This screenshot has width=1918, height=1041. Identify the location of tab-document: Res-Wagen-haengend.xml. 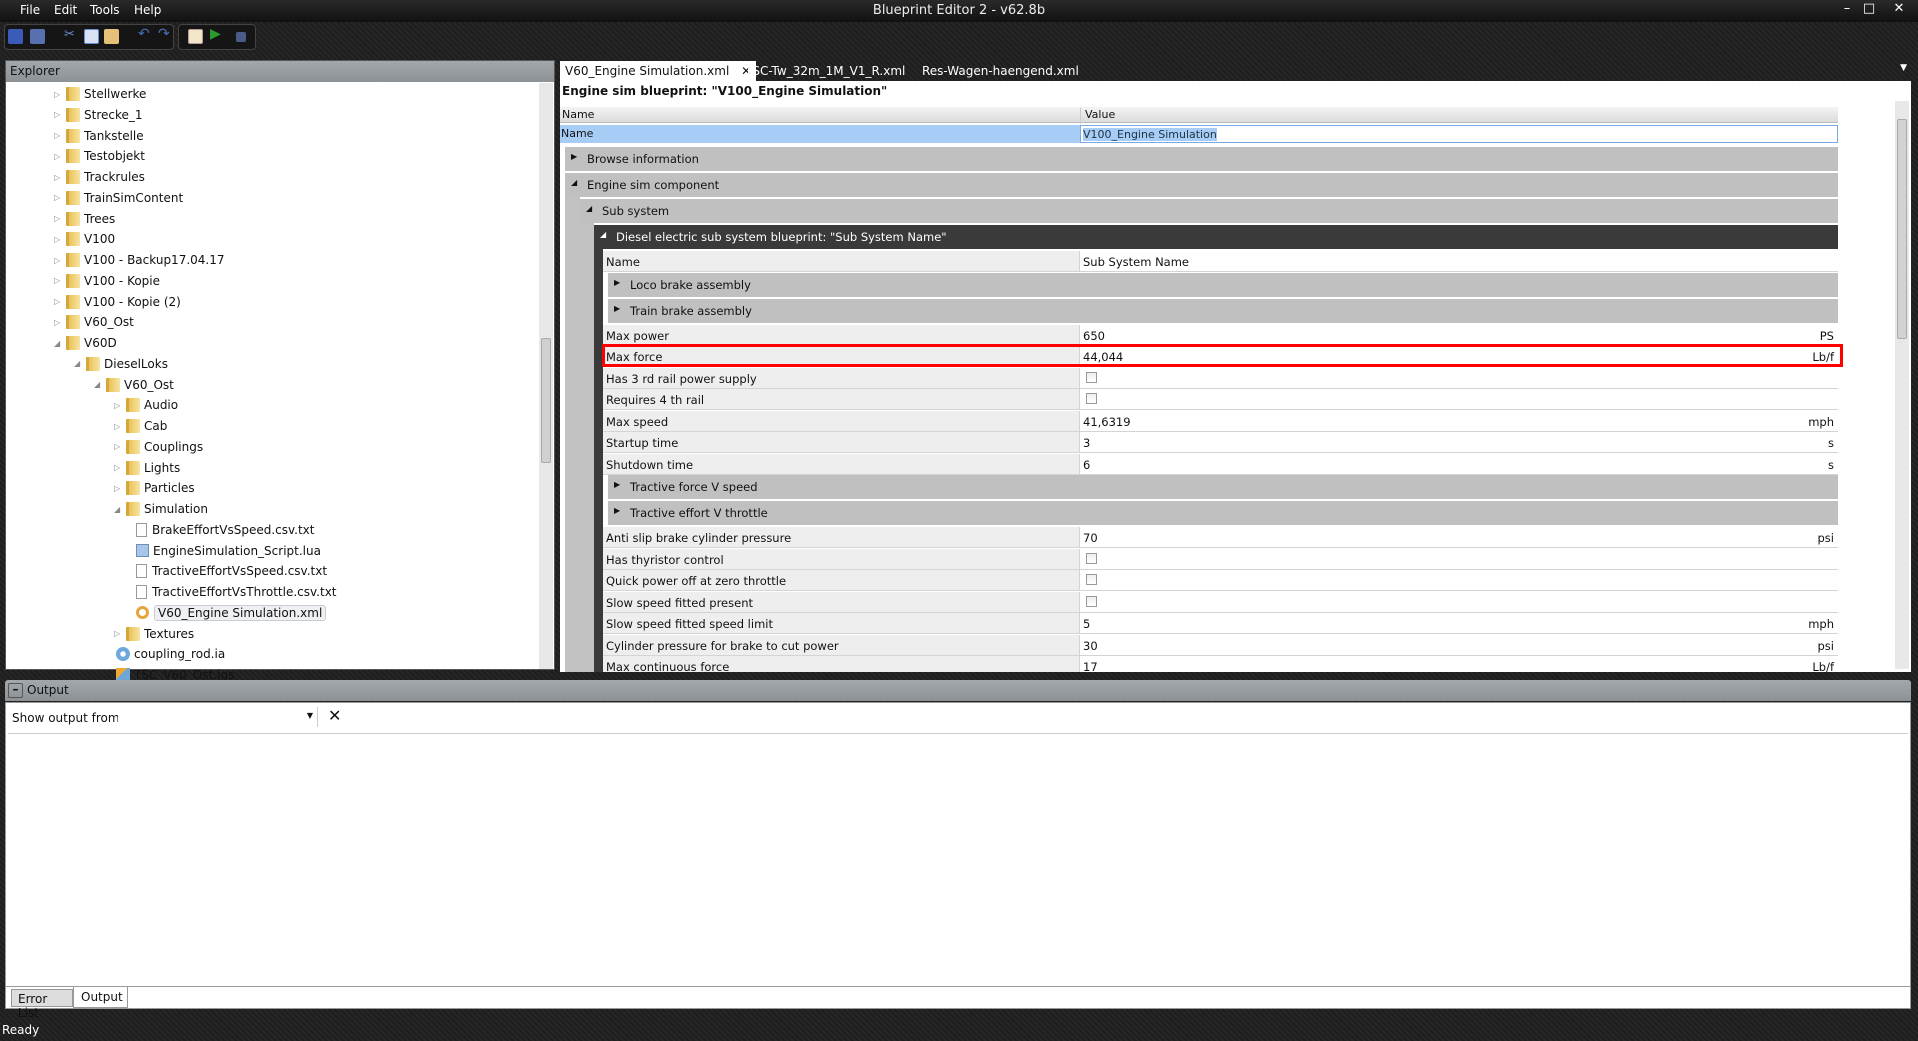
(1000, 71).